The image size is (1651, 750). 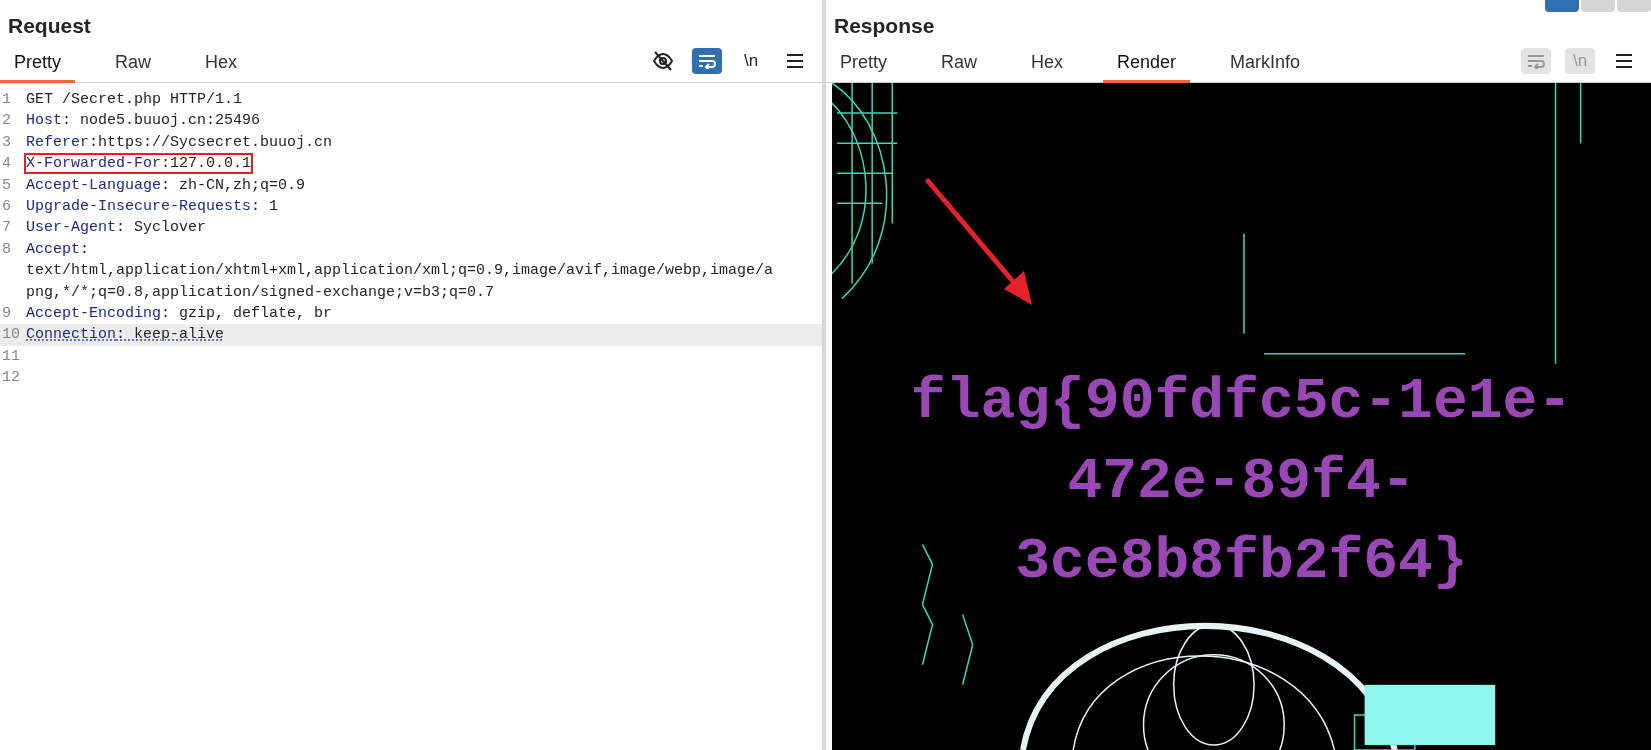 What do you see at coordinates (179, 142) in the screenshot?
I see `code-line: Referer:https://Sycsecret.buuoj.cn` at bounding box center [179, 142].